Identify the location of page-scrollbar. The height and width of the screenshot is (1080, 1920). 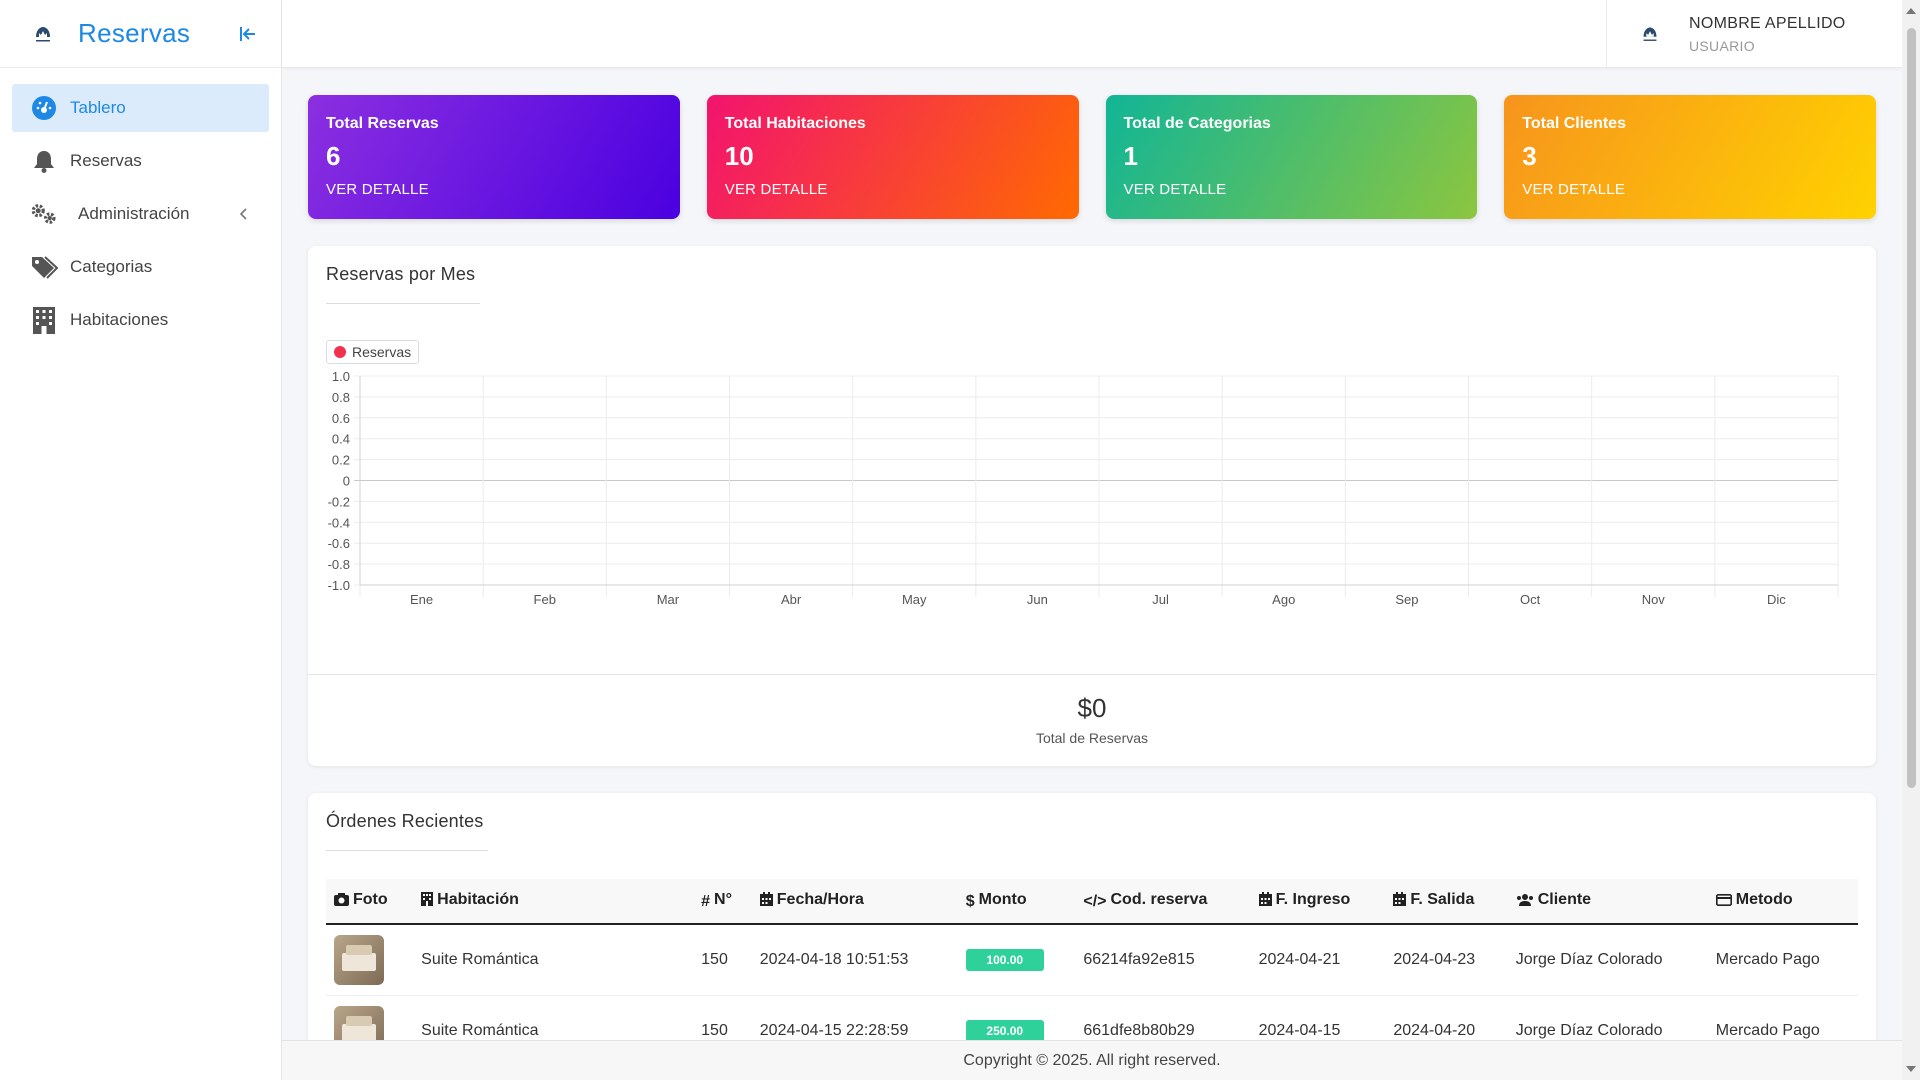
(1911, 540).